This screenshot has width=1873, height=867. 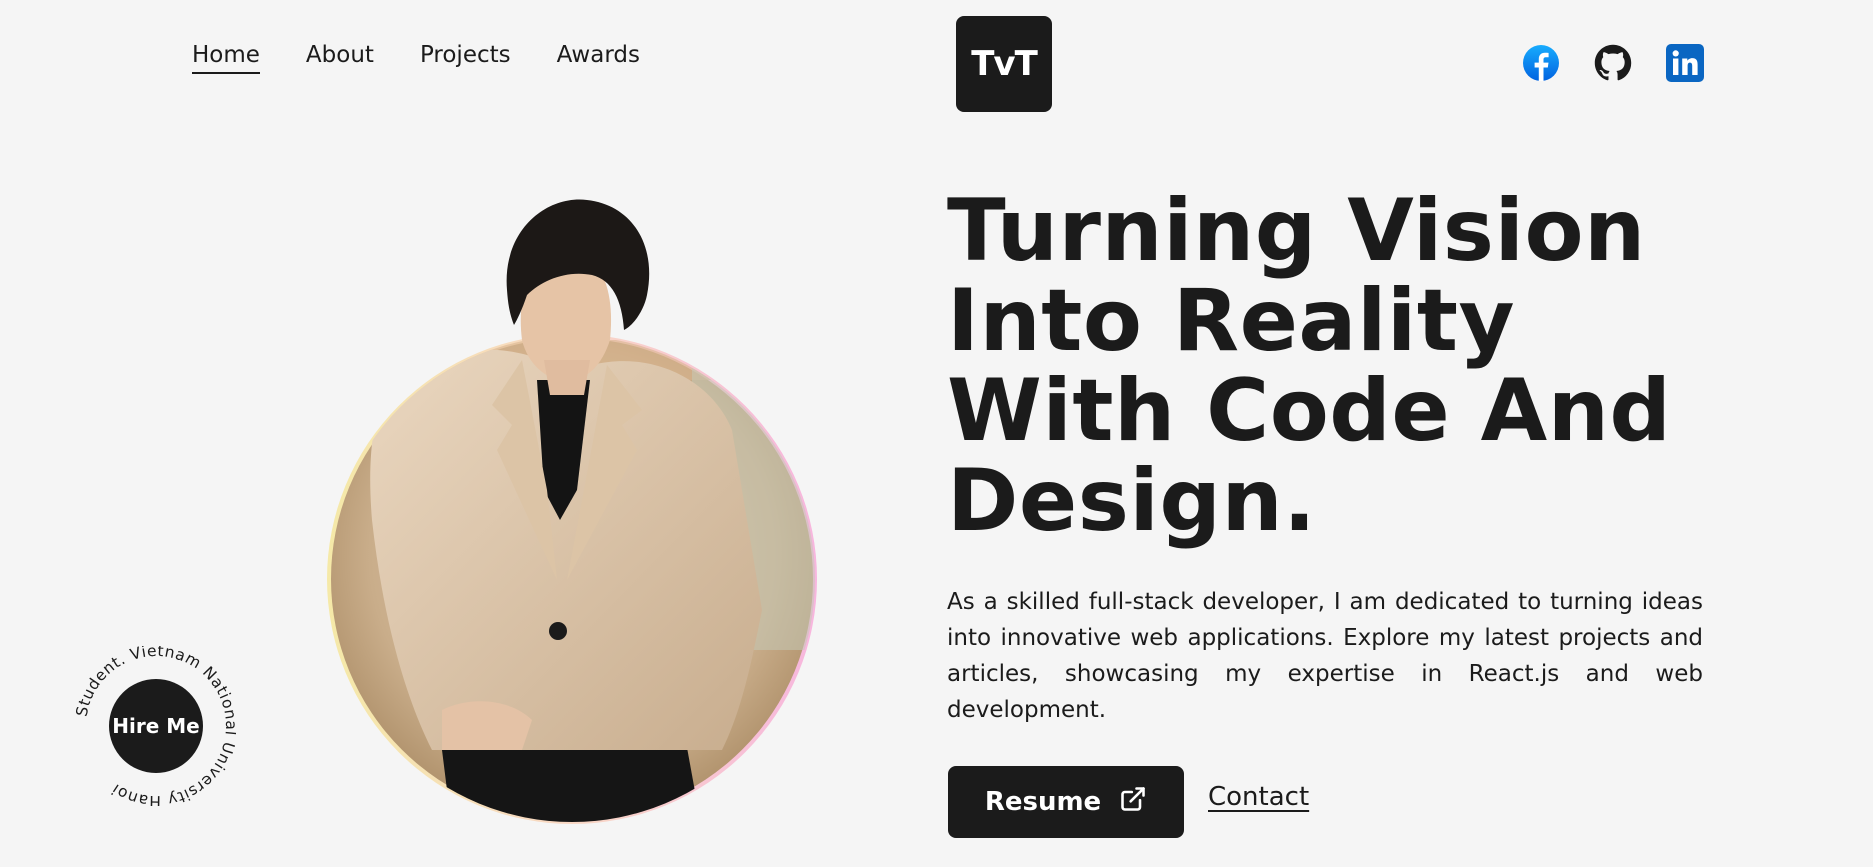 I want to click on external-link-icon, so click(x=1133, y=802).